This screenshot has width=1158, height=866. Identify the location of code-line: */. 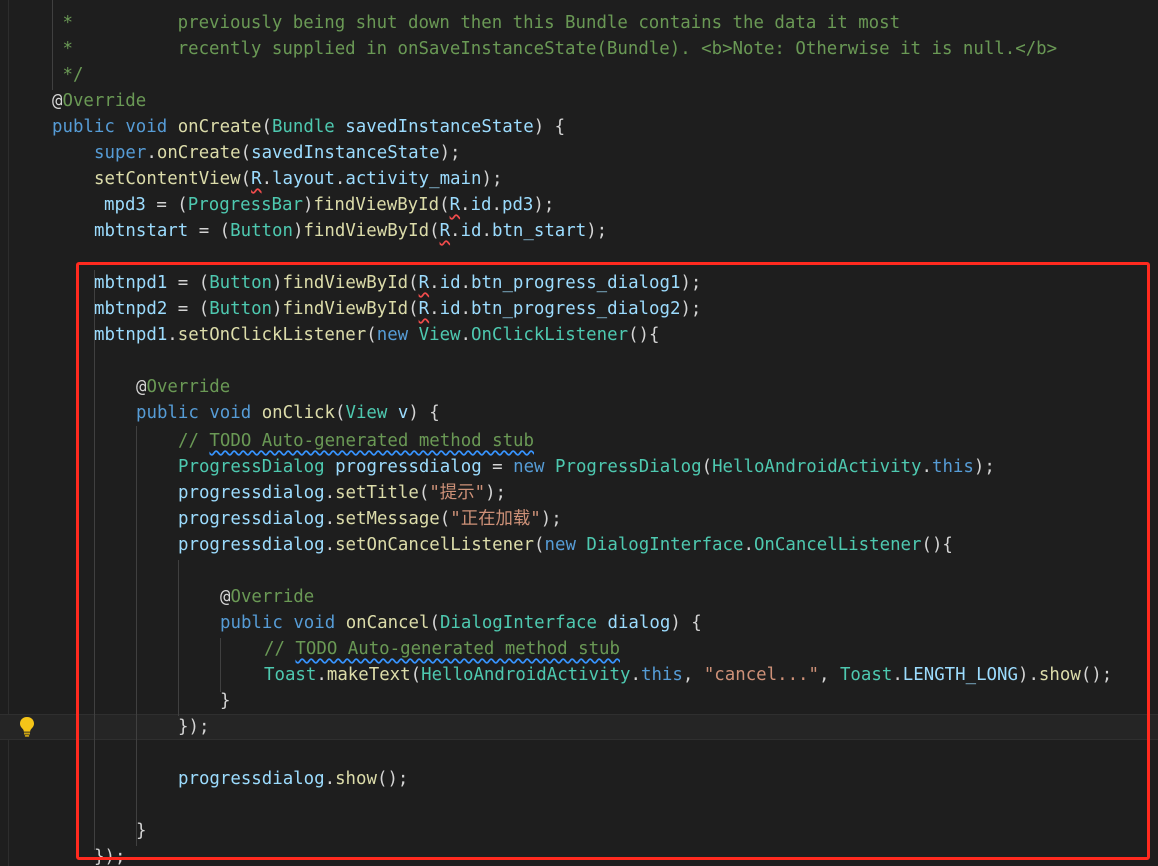
(67, 75).